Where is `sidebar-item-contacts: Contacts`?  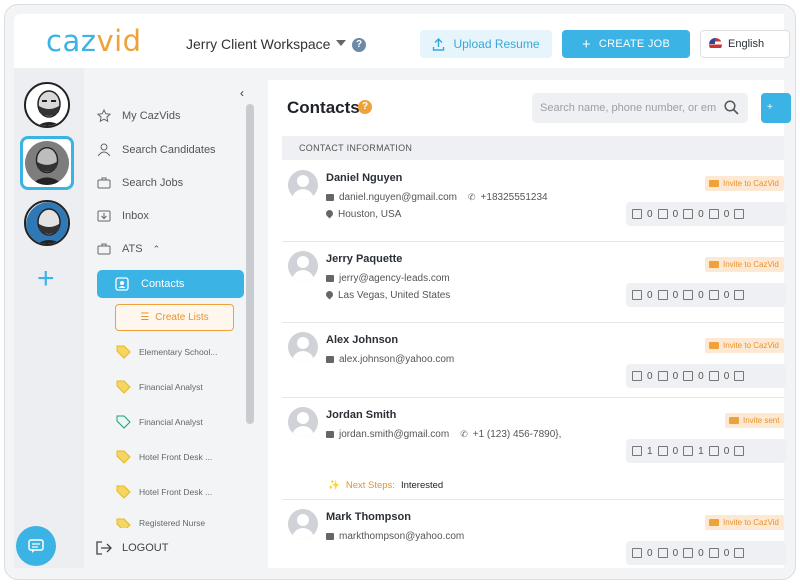
sidebar-item-contacts: Contacts is located at coordinates (170, 284).